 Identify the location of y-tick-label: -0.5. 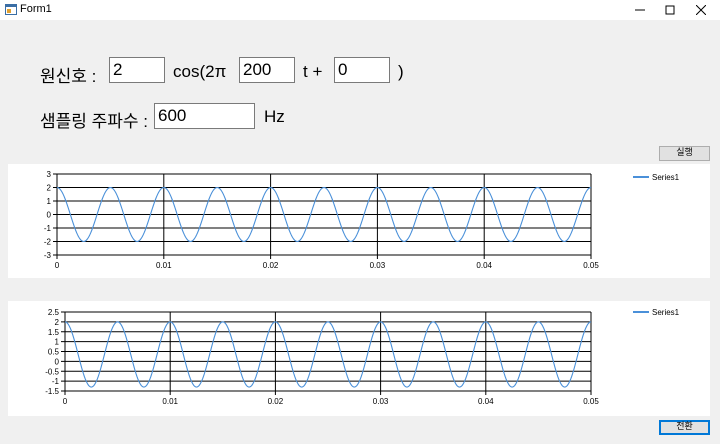
(52, 371).